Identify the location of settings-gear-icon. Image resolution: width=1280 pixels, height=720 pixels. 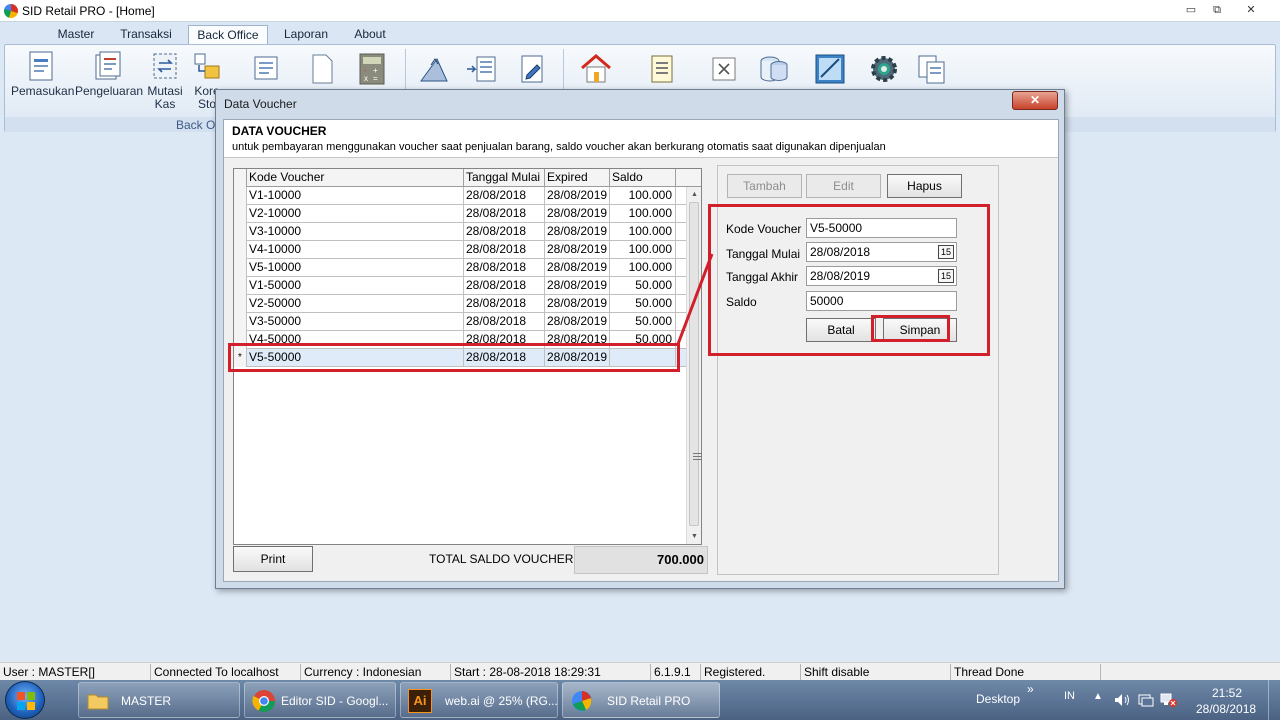
(884, 69).